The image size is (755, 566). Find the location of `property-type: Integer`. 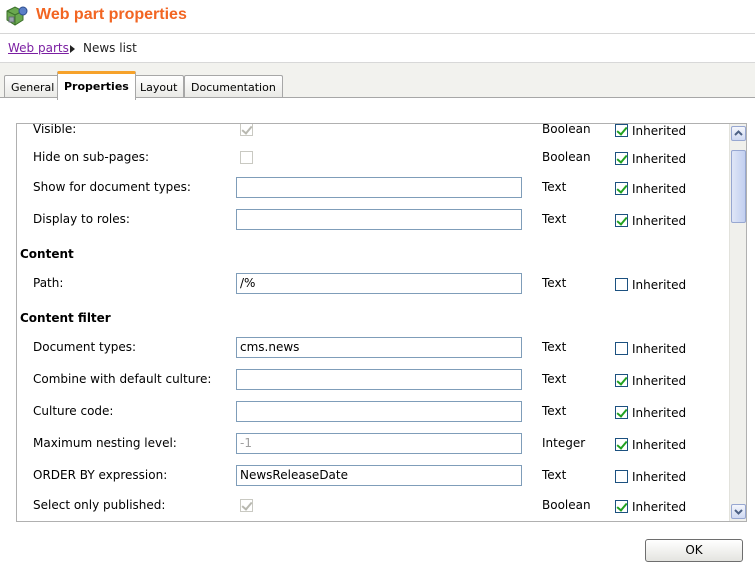

property-type: Integer is located at coordinates (564, 443).